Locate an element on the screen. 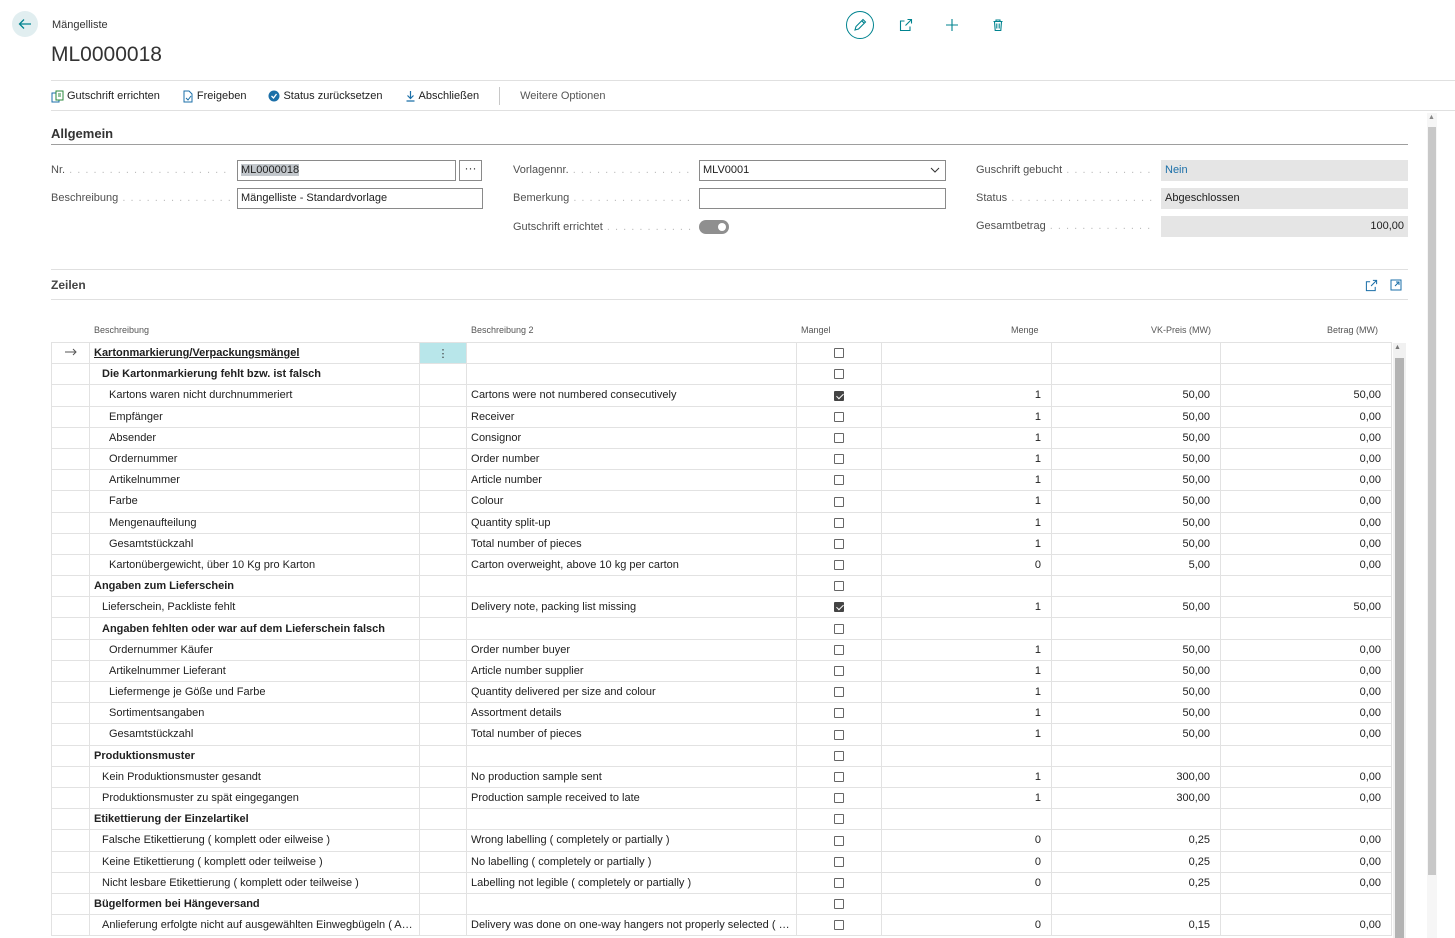 This screenshot has height=938, width=1455. table-row: Etikettierung der Einzelartikel is located at coordinates (721, 819).